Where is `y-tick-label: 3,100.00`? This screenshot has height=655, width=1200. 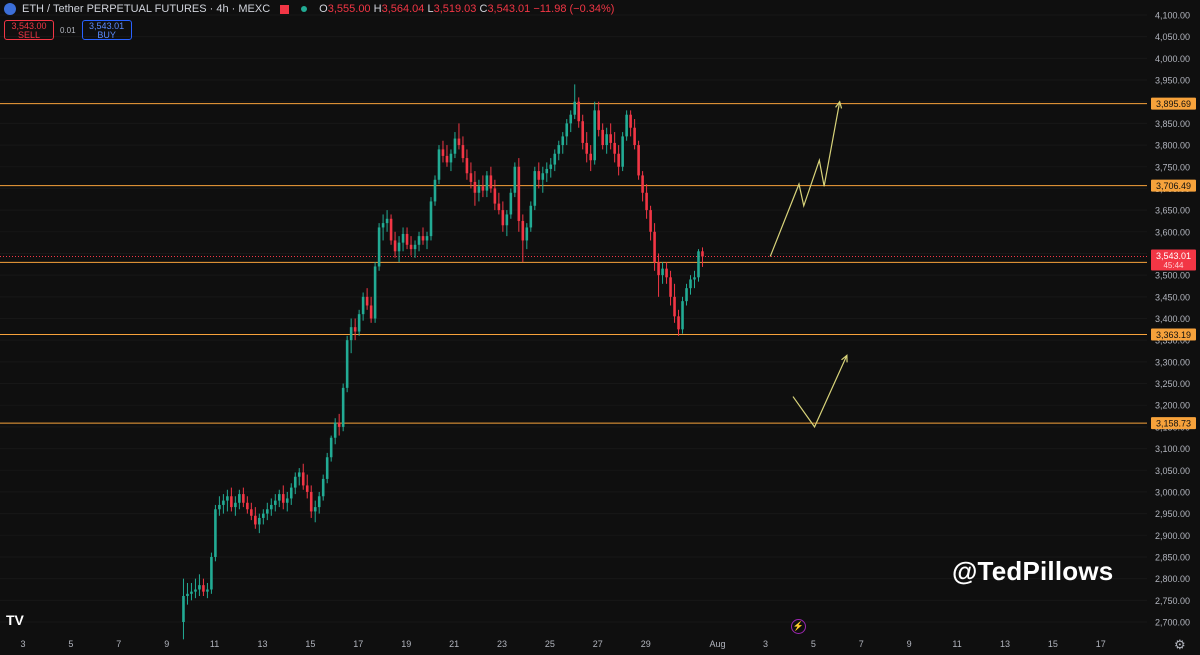
y-tick-label: 3,100.00 is located at coordinates (1172, 449).